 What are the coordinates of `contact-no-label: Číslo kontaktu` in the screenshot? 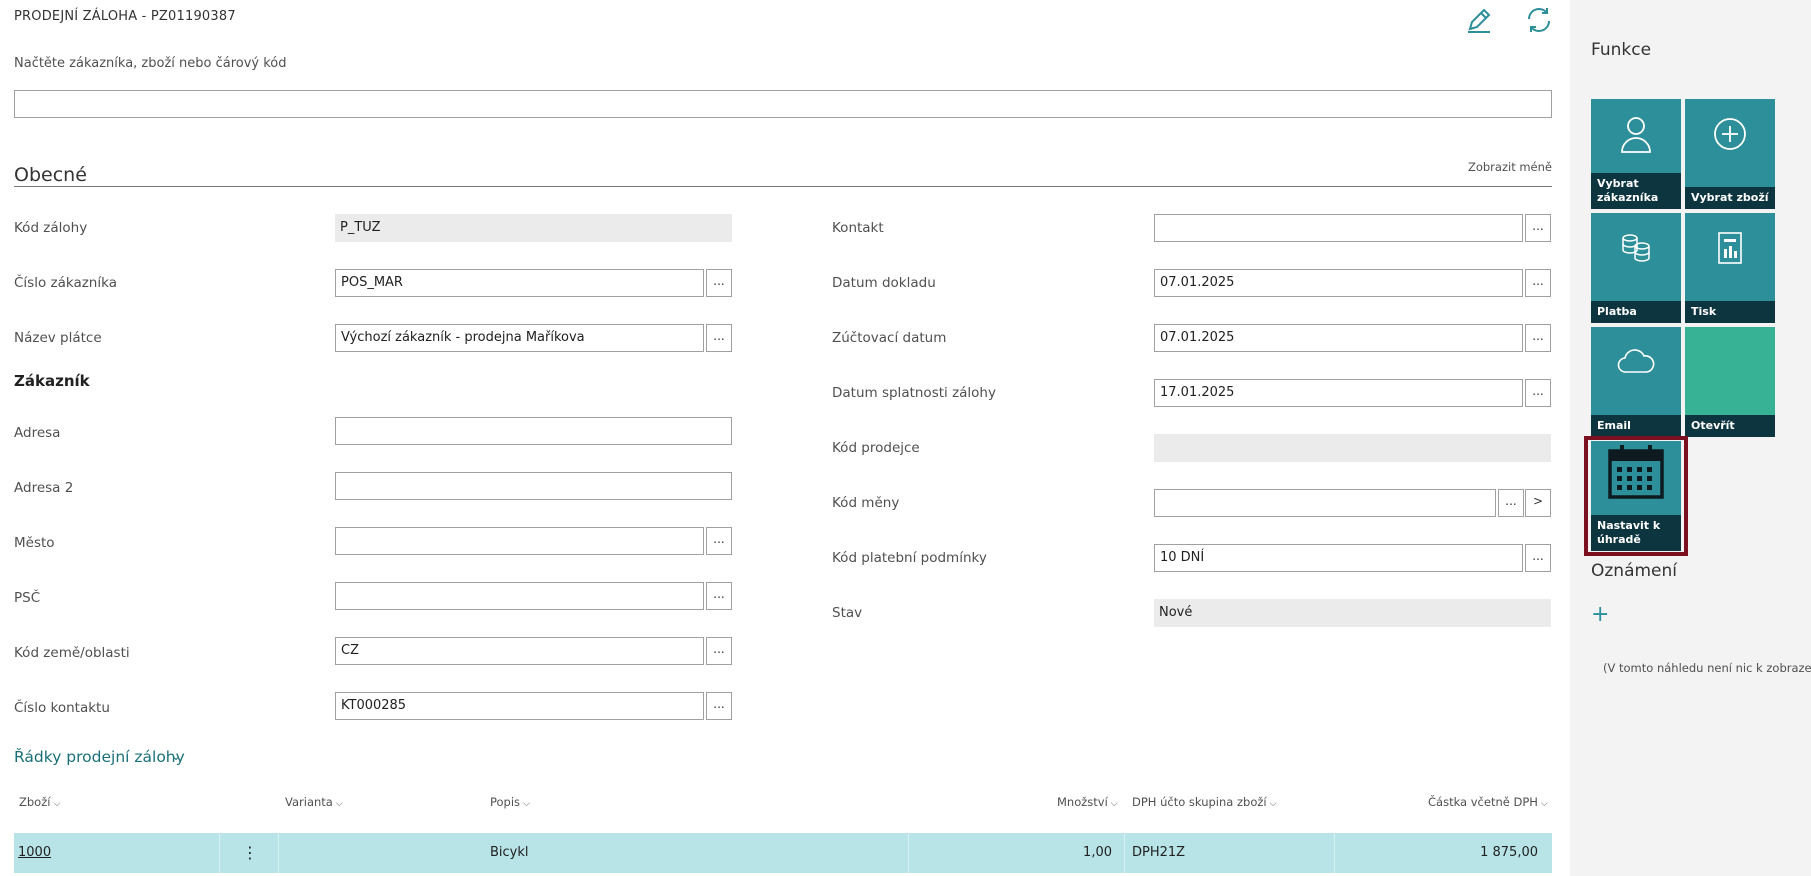 It's located at (62, 708).